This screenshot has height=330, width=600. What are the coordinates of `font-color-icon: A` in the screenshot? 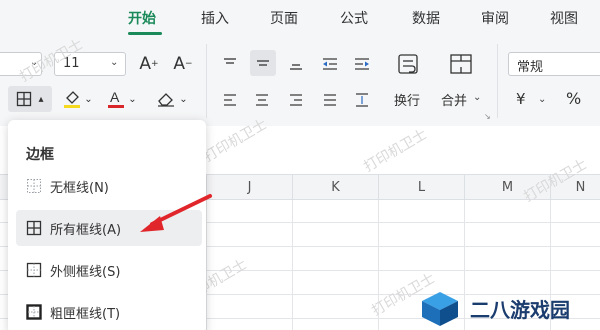 It's located at (116, 98).